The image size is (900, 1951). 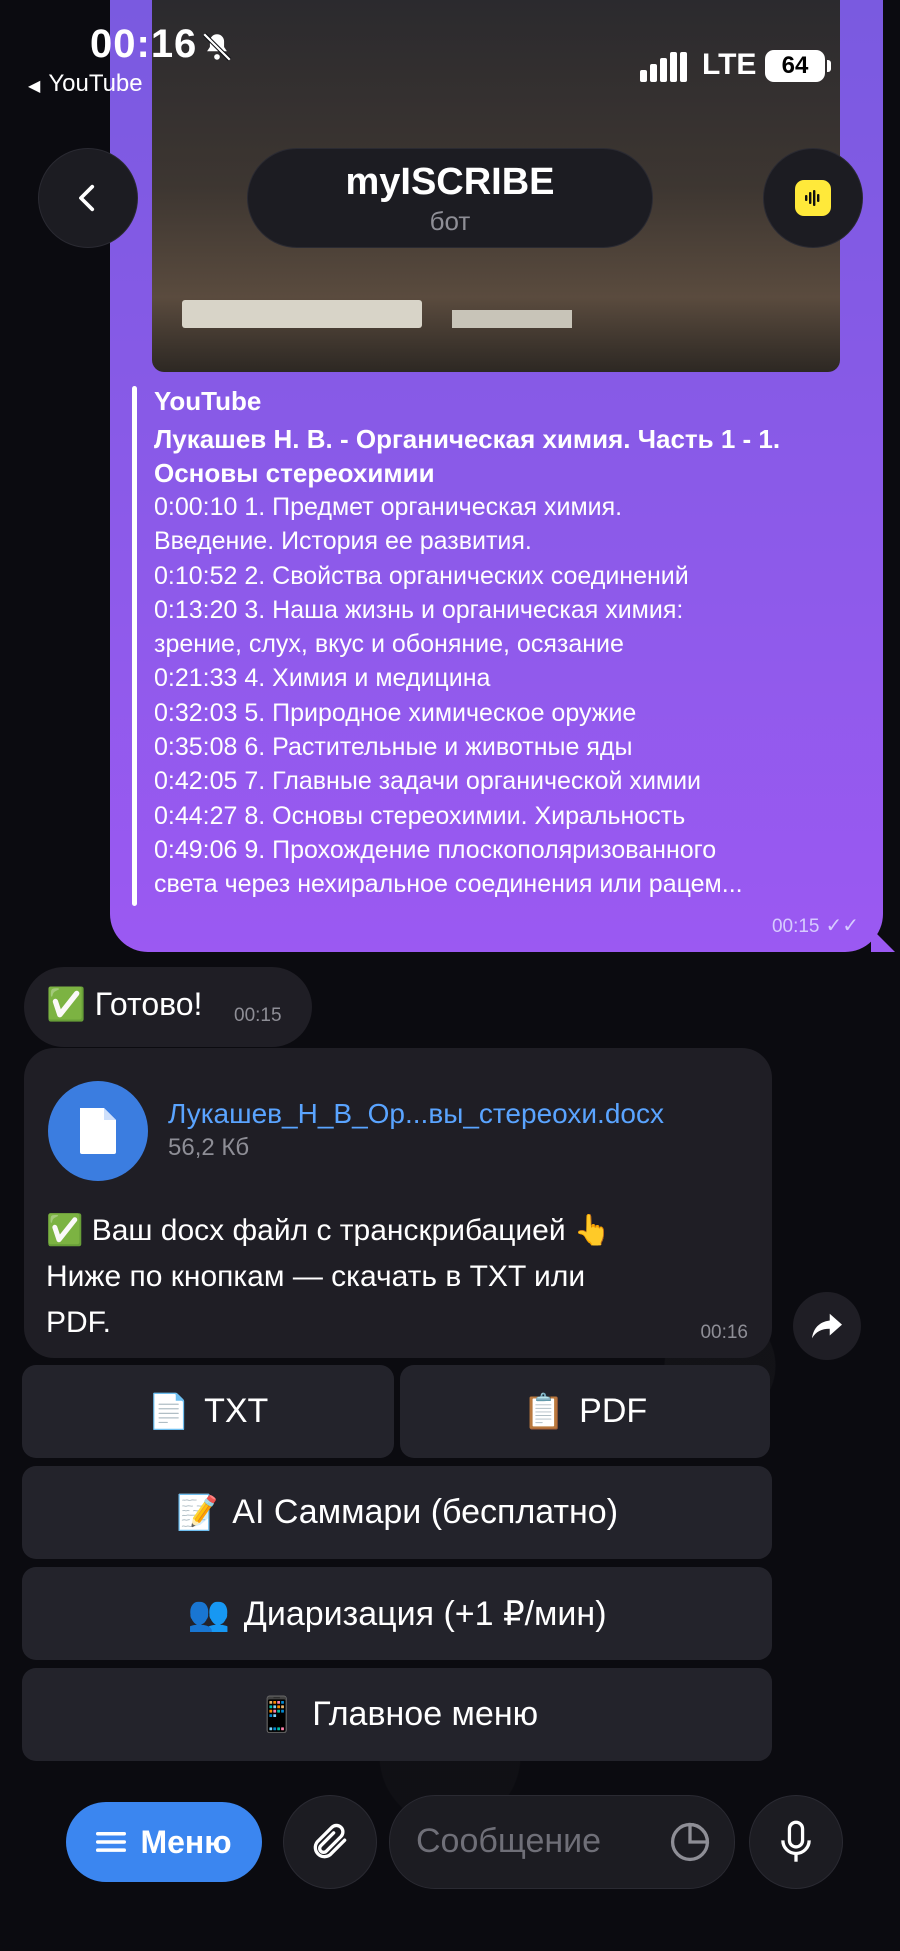 I want to click on ready-text: ✅ Готово!, so click(x=124, y=1004).